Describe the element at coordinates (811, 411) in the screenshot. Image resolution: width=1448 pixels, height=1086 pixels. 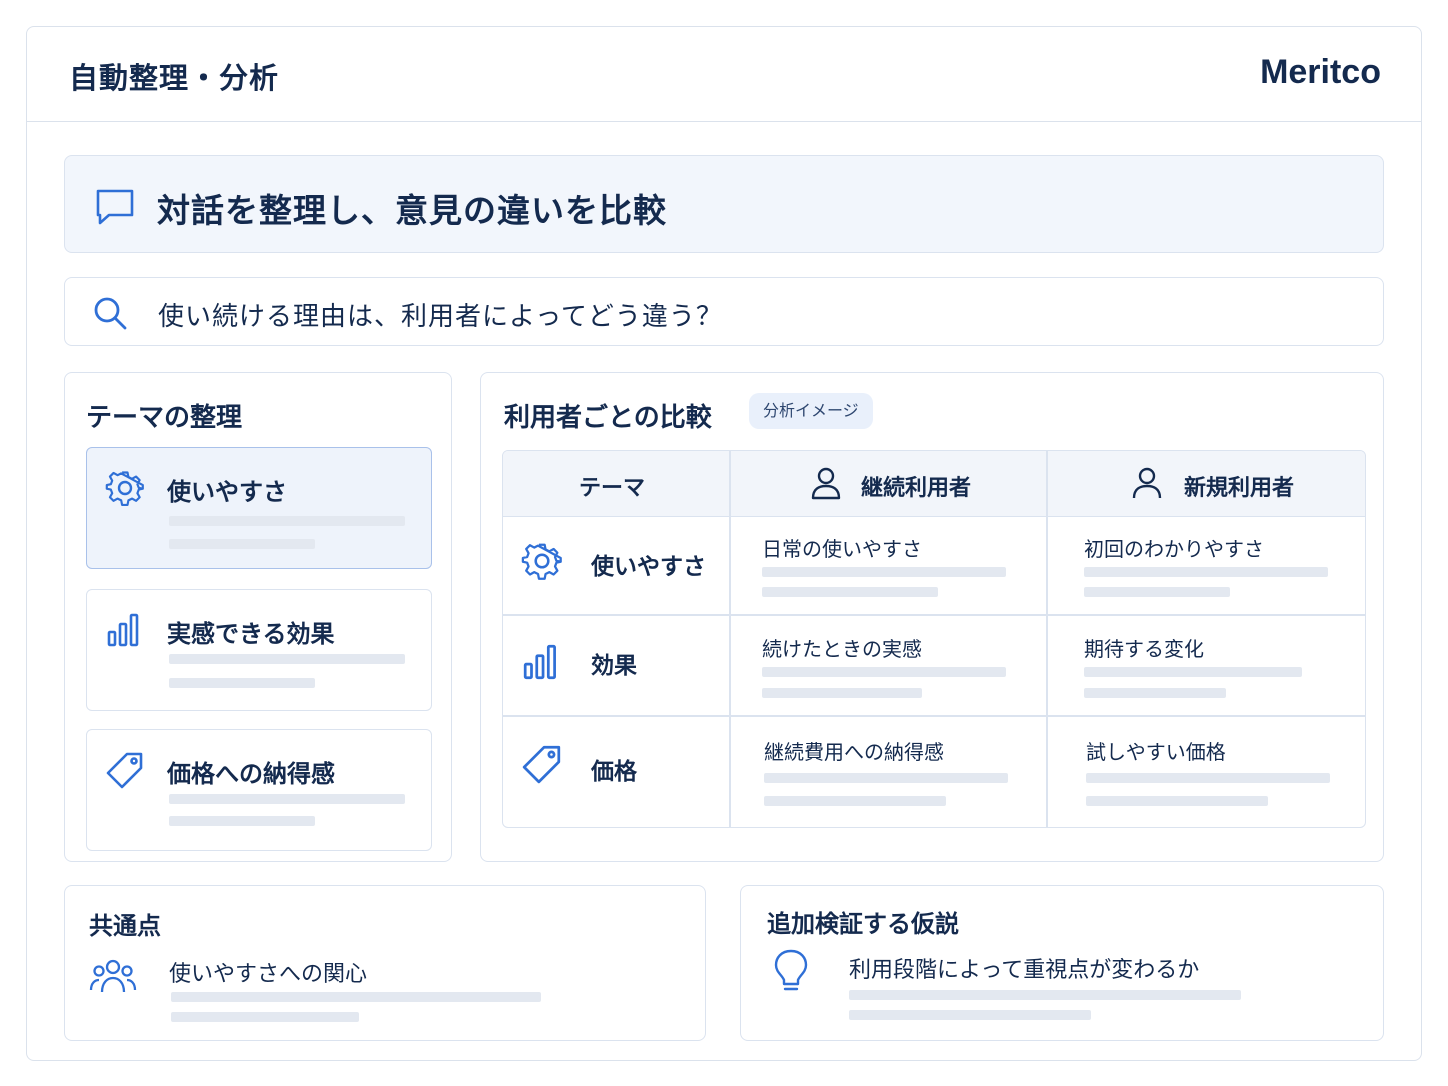
I see `analysis-badge: 分析イメージ` at that location.